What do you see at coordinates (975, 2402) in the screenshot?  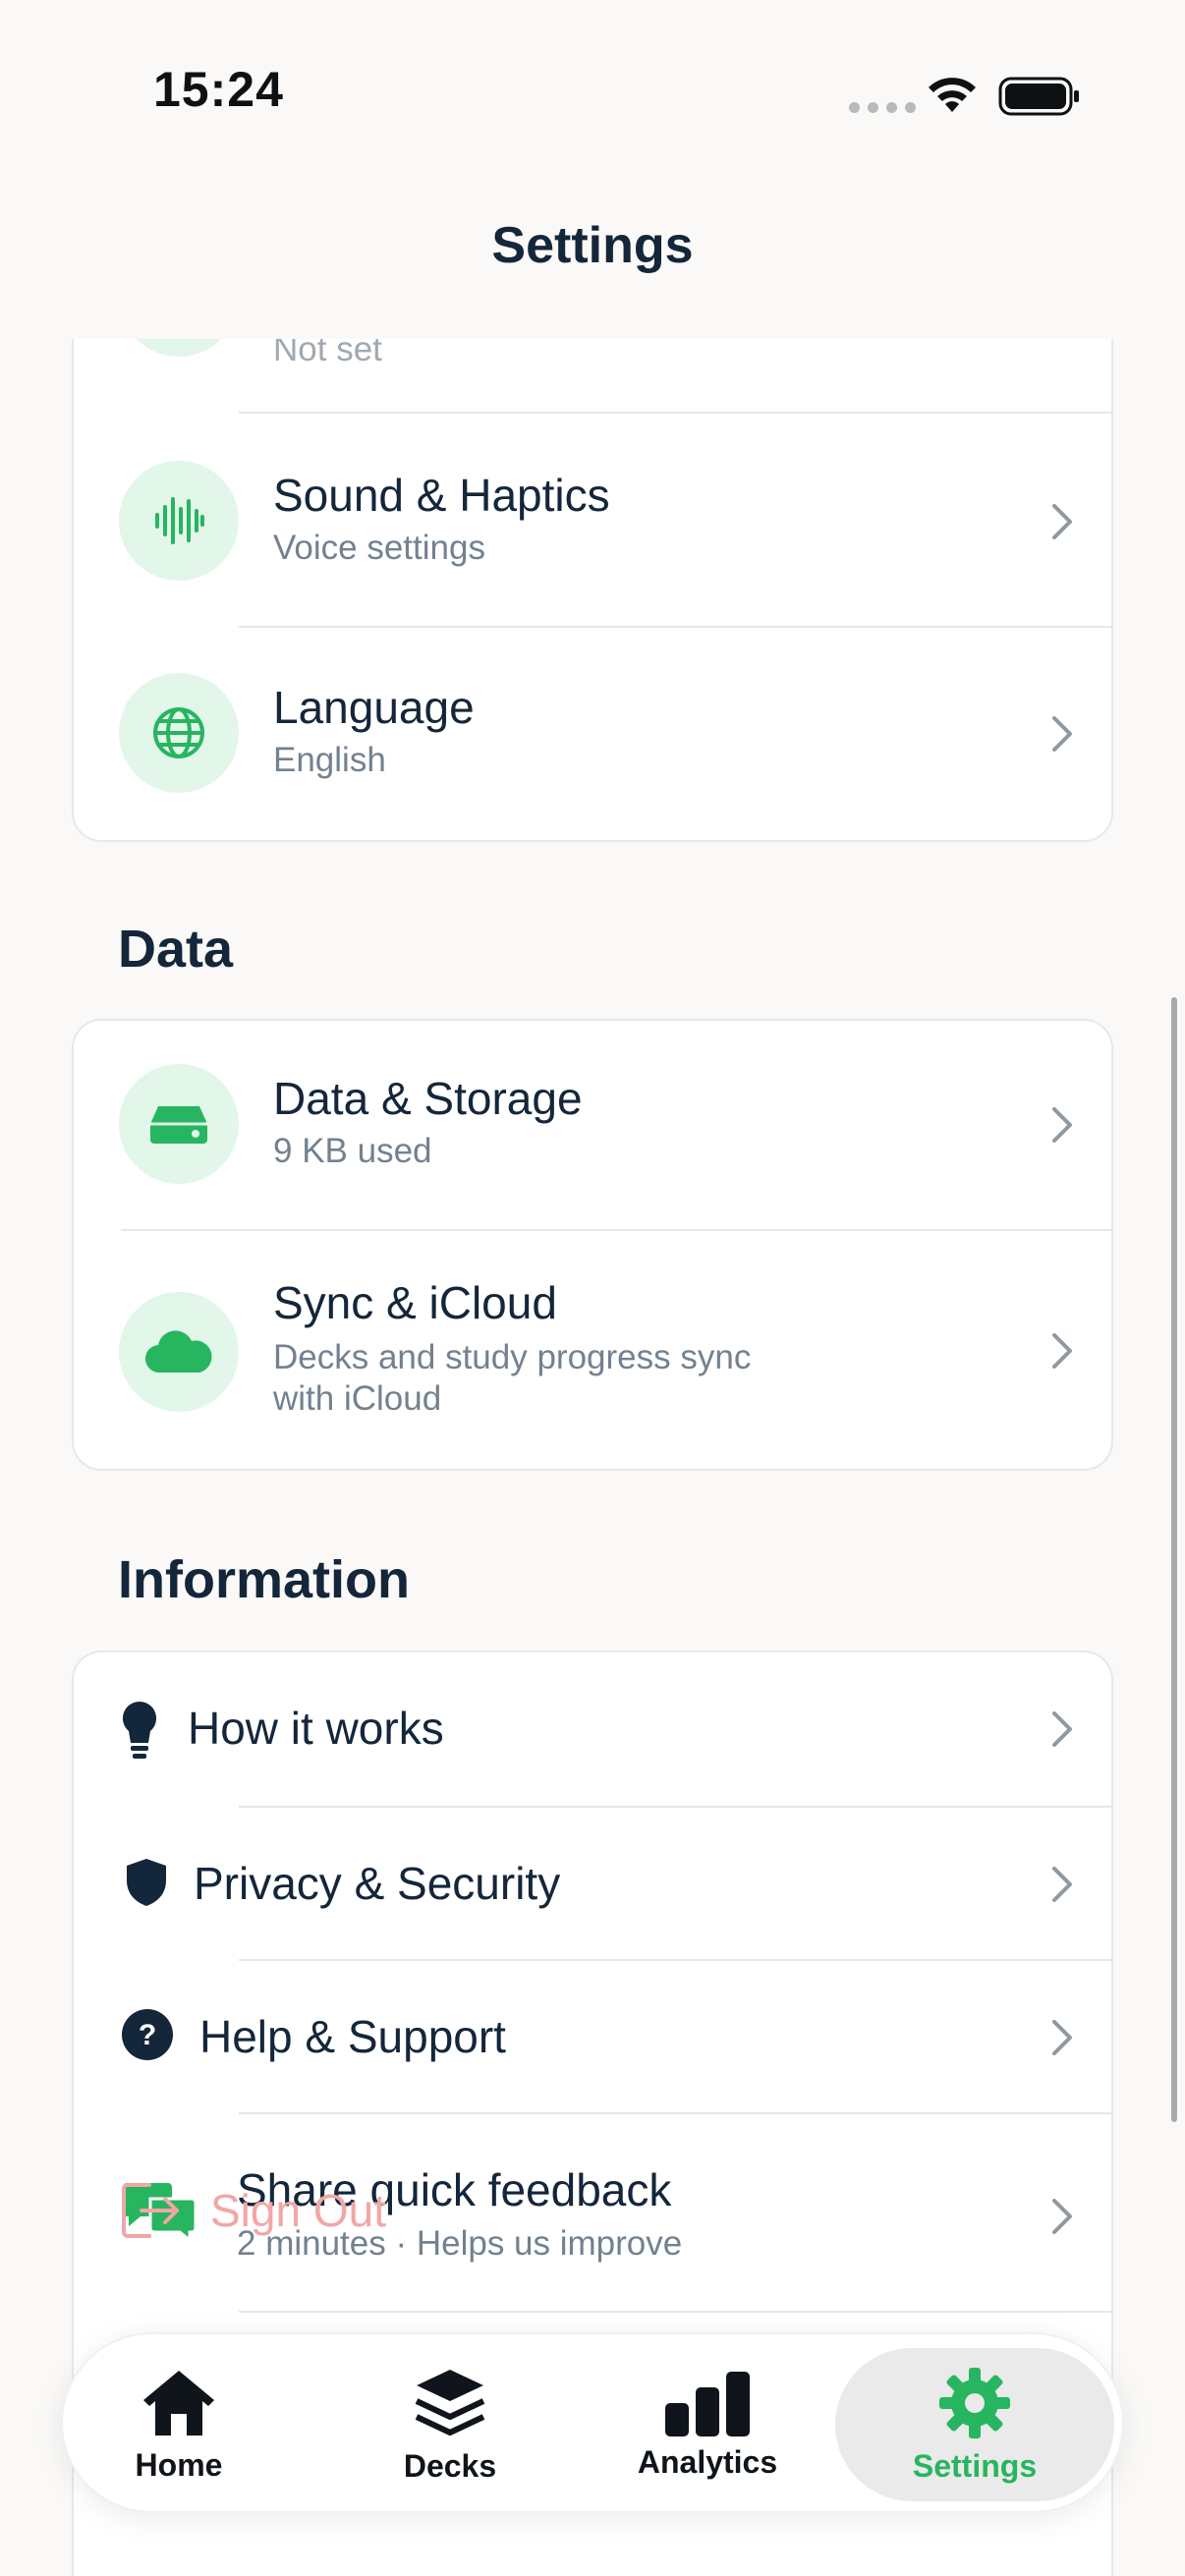 I see `gear-icon` at bounding box center [975, 2402].